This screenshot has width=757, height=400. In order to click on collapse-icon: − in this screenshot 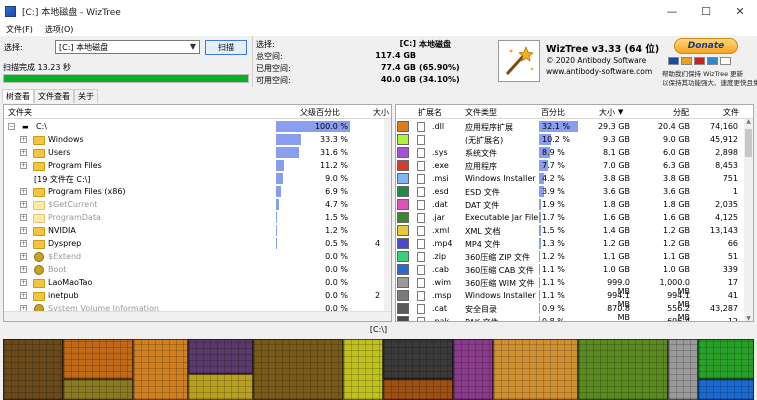, I will do `click(11, 126)`.